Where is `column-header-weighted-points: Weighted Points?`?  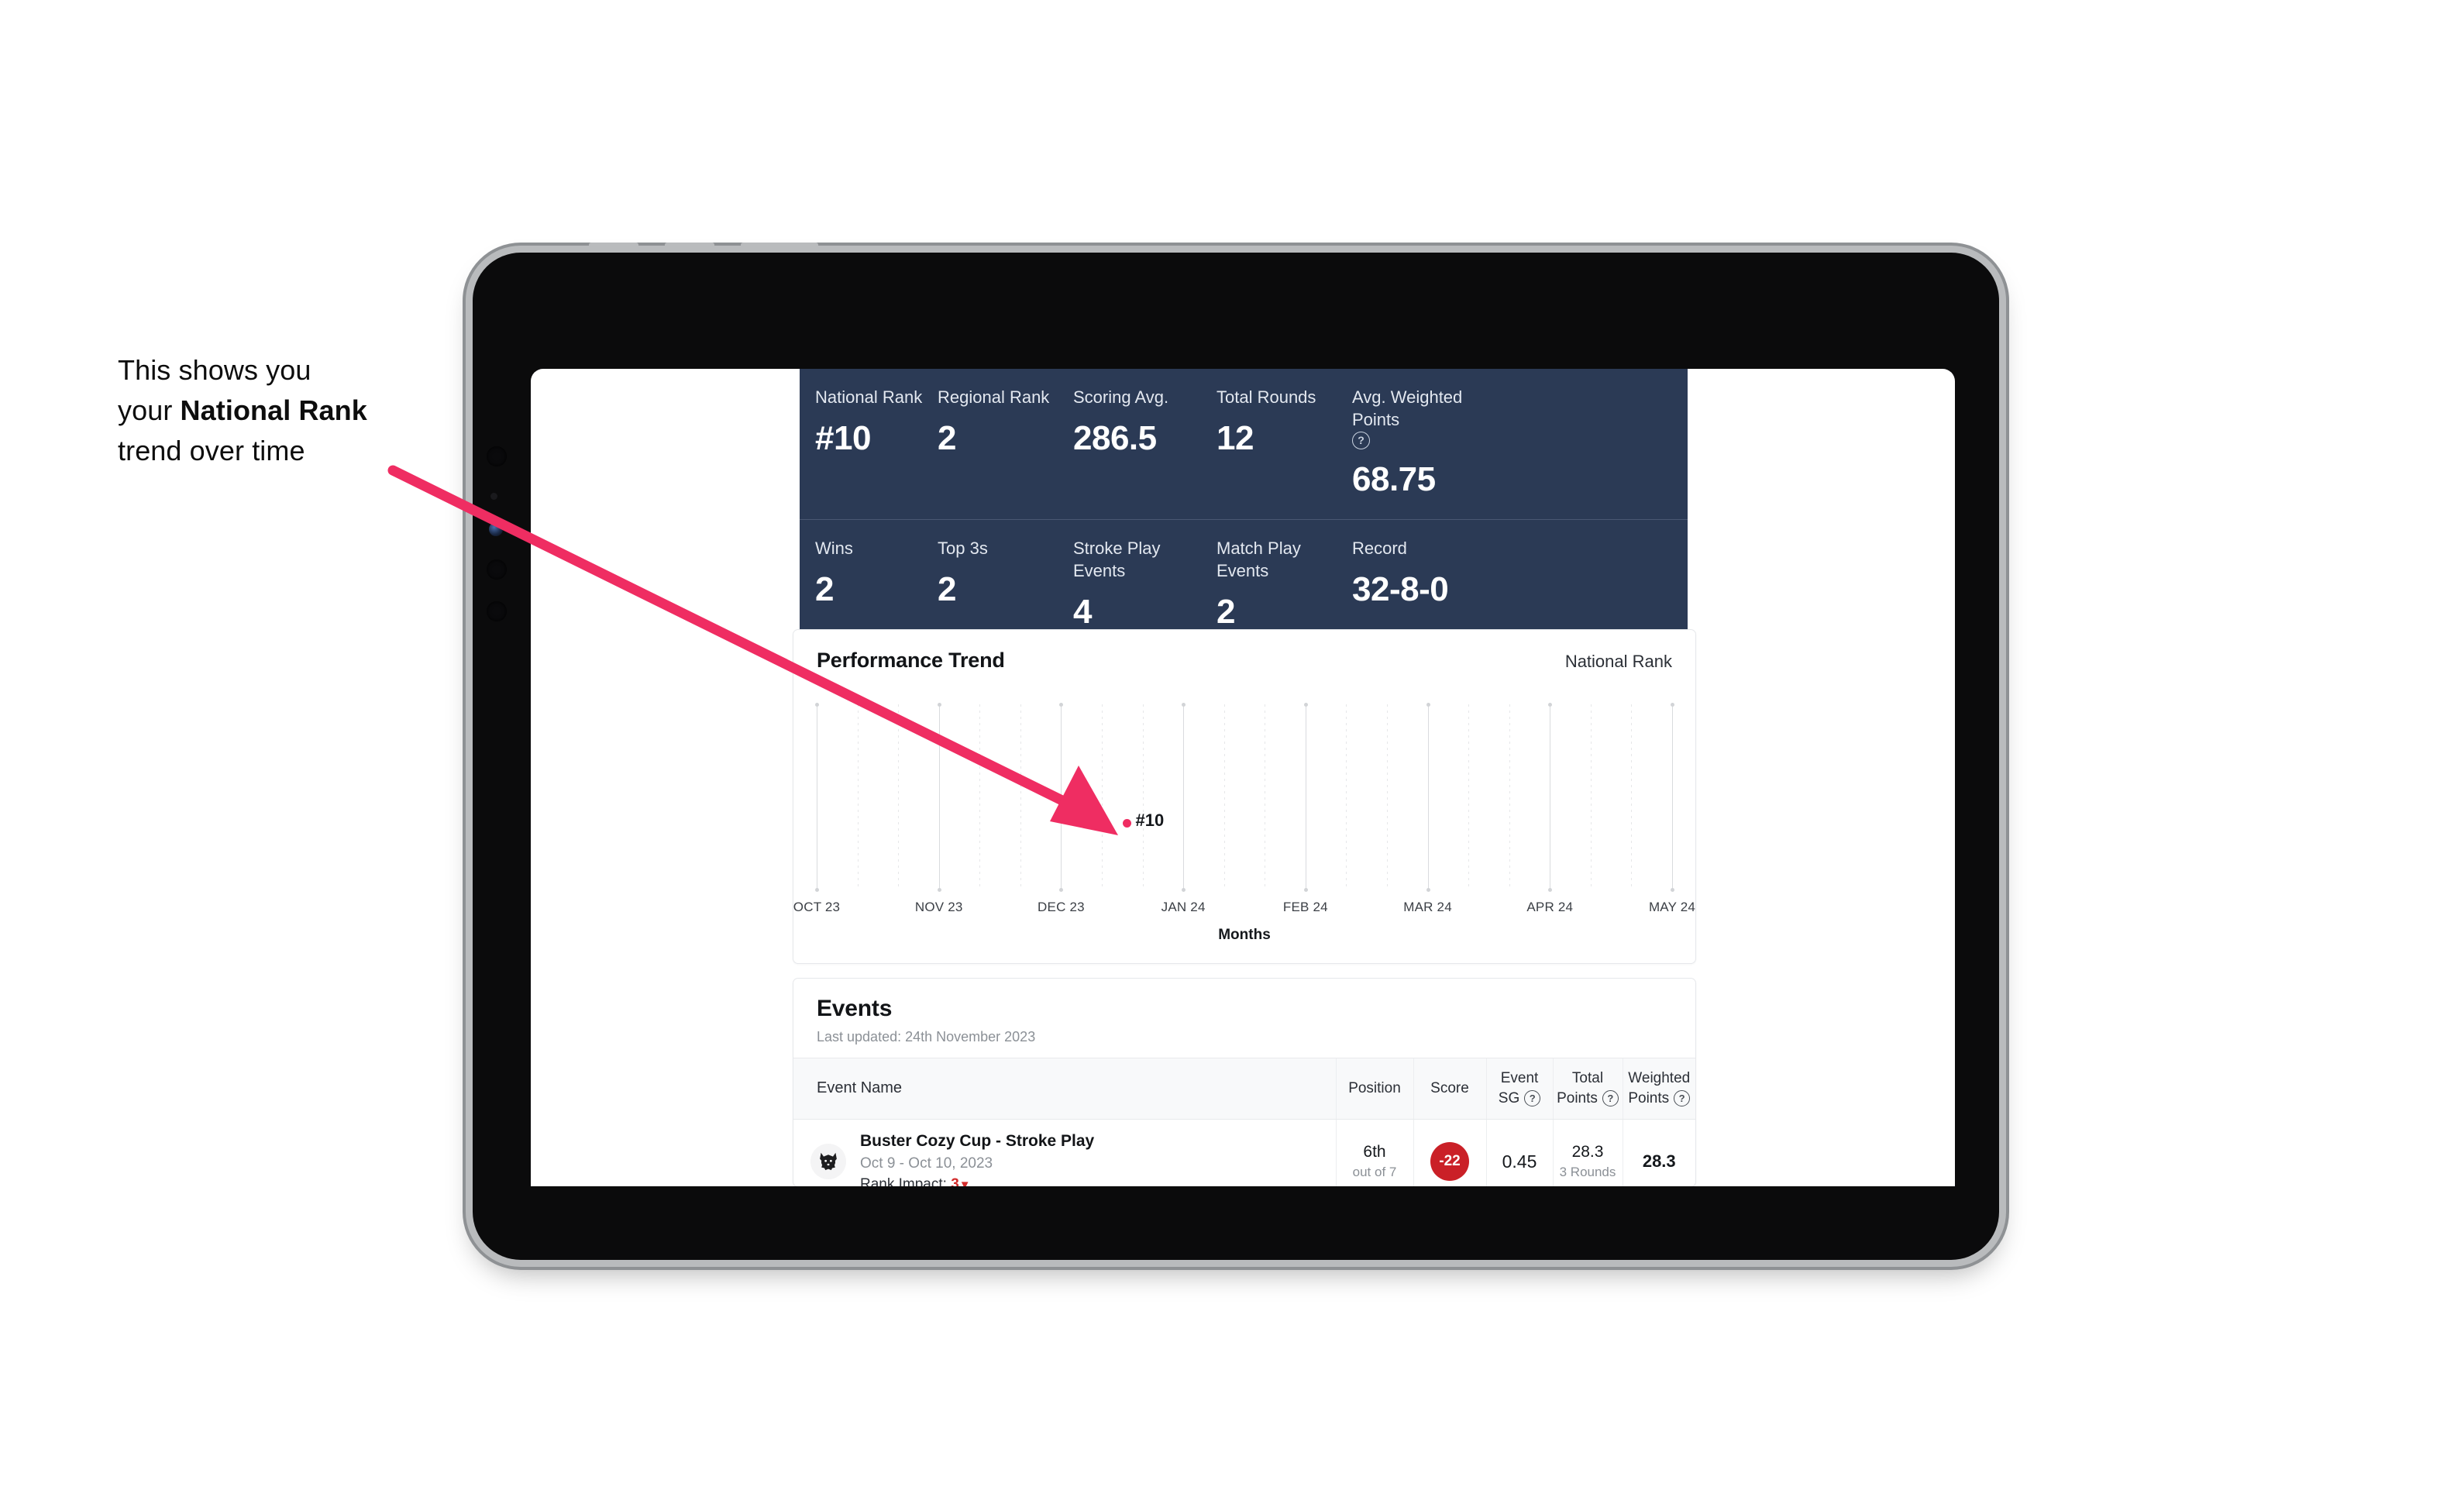 column-header-weighted-points: Weighted Points? is located at coordinates (1658, 1089).